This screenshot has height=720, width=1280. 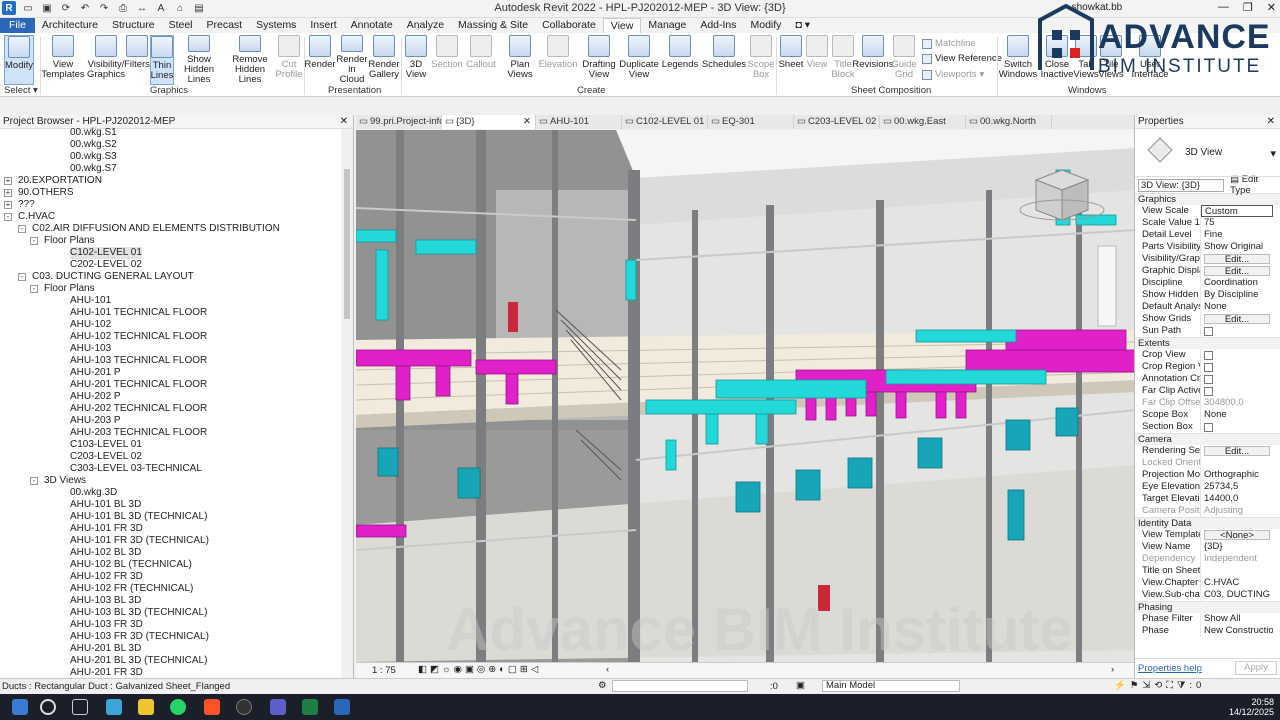 What do you see at coordinates (133, 25) in the screenshot?
I see `tab-structure: Structure` at bounding box center [133, 25].